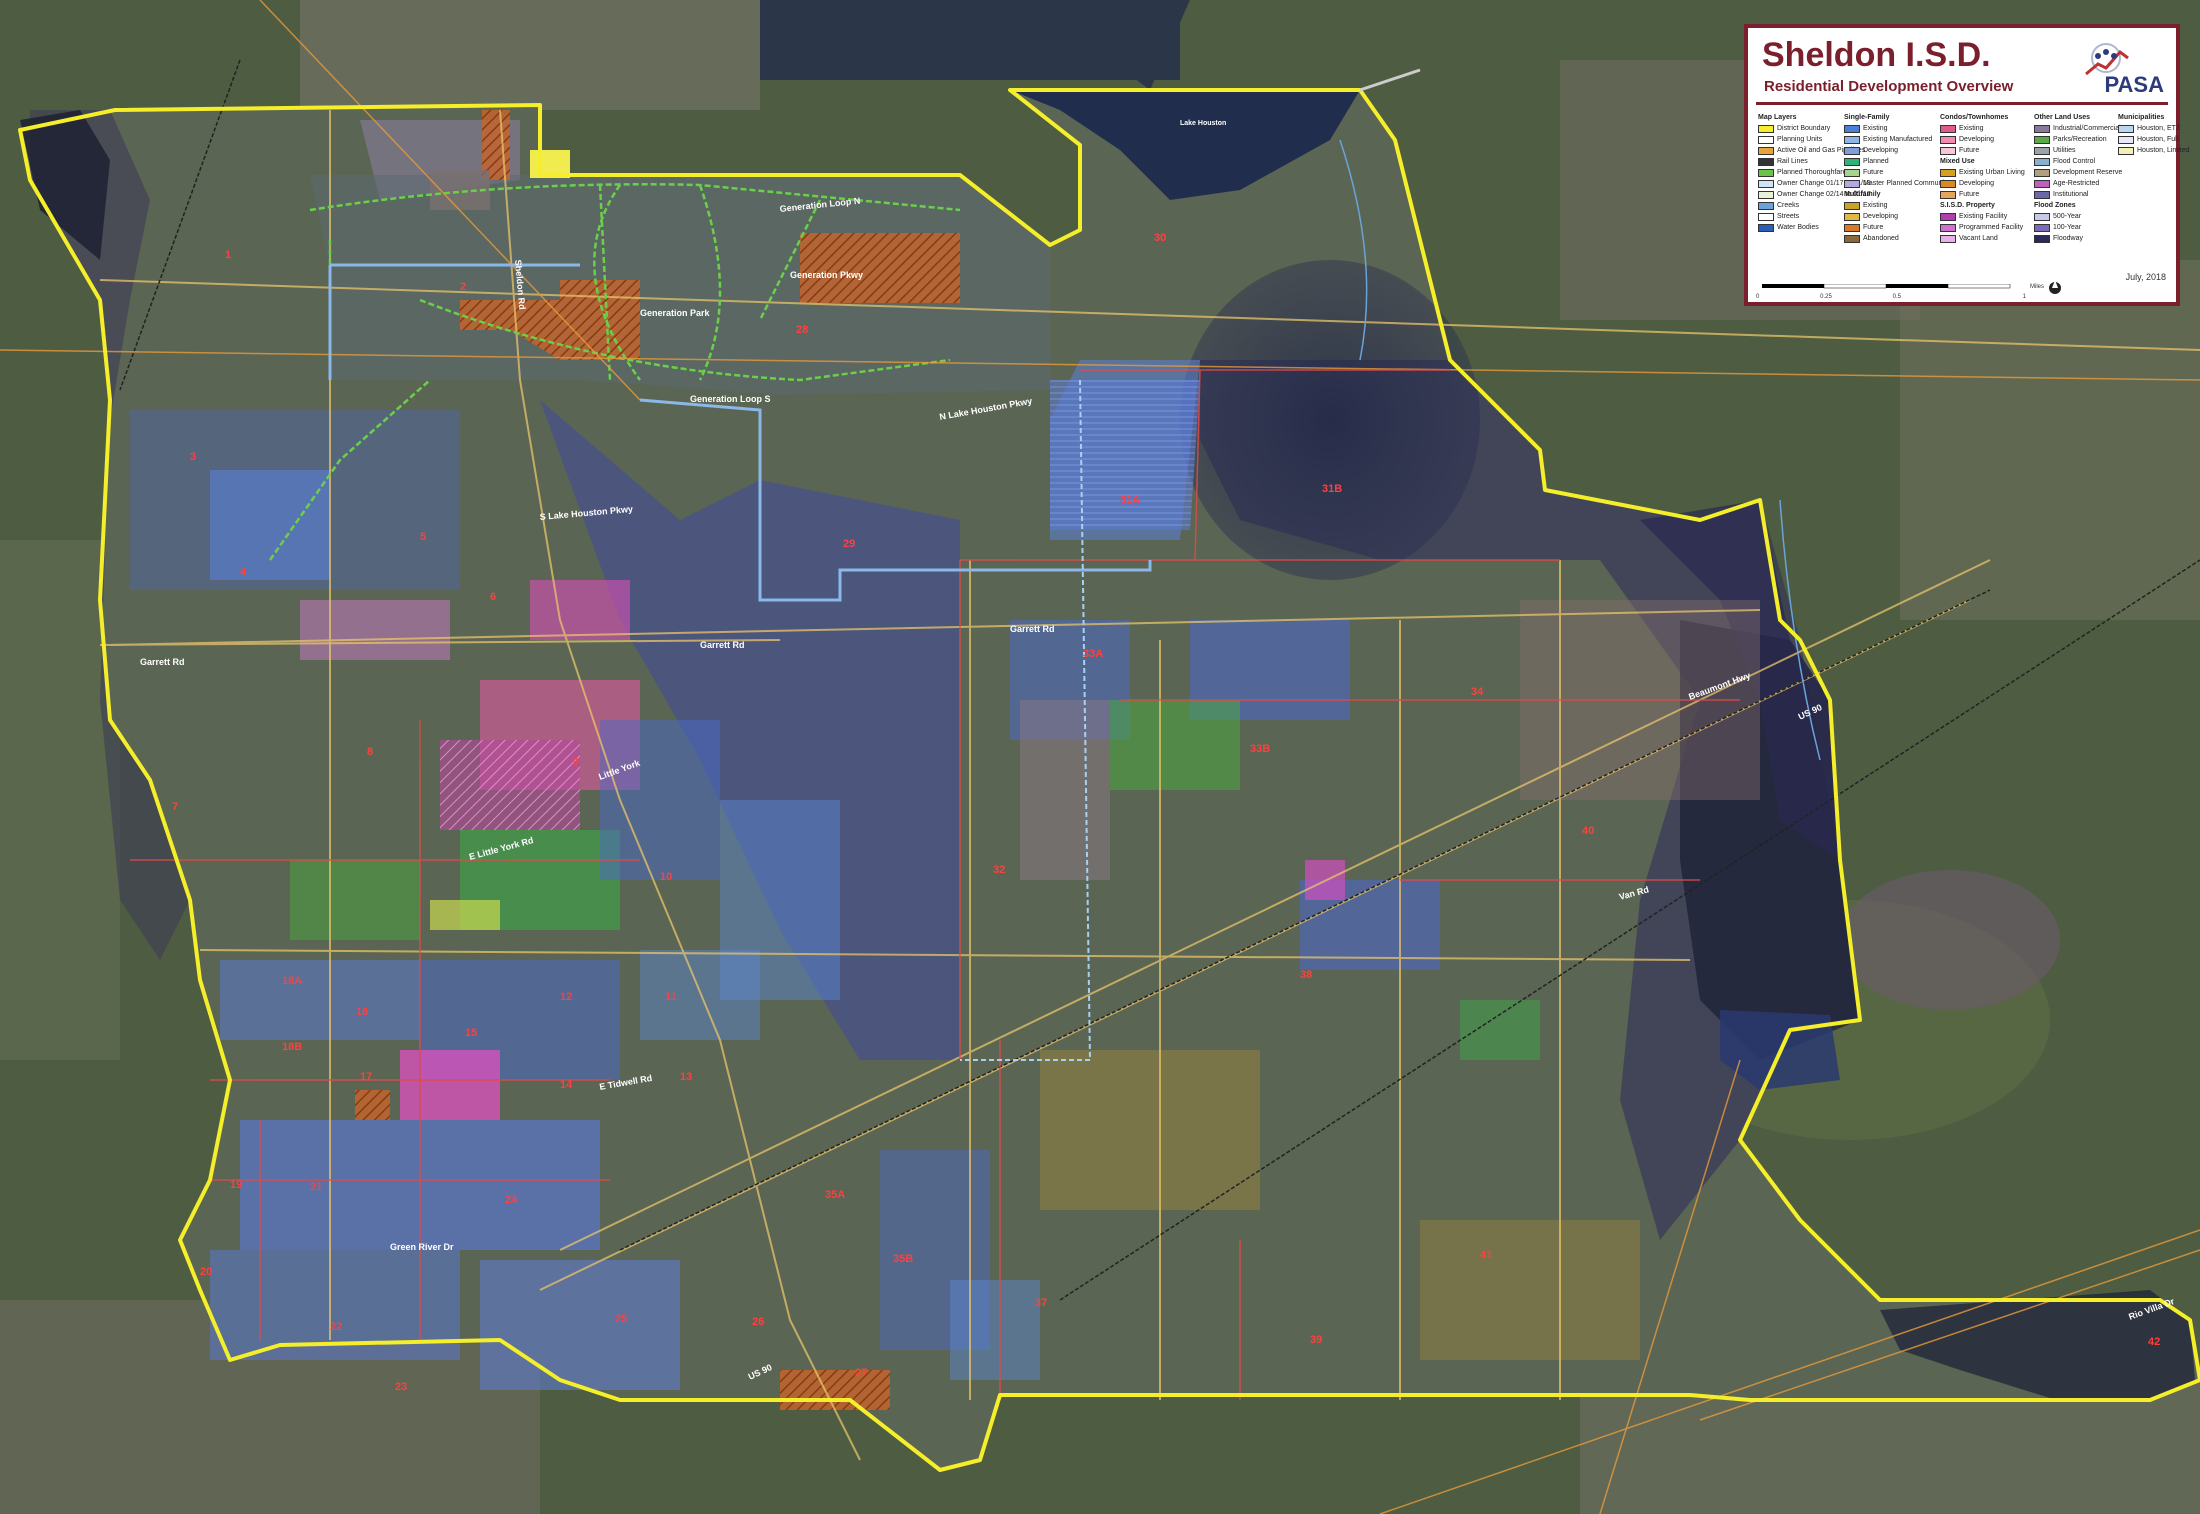 This screenshot has height=1514, width=2200. Describe the element at coordinates (1175, 745) in the screenshot. I see `parks-recreation` at that location.